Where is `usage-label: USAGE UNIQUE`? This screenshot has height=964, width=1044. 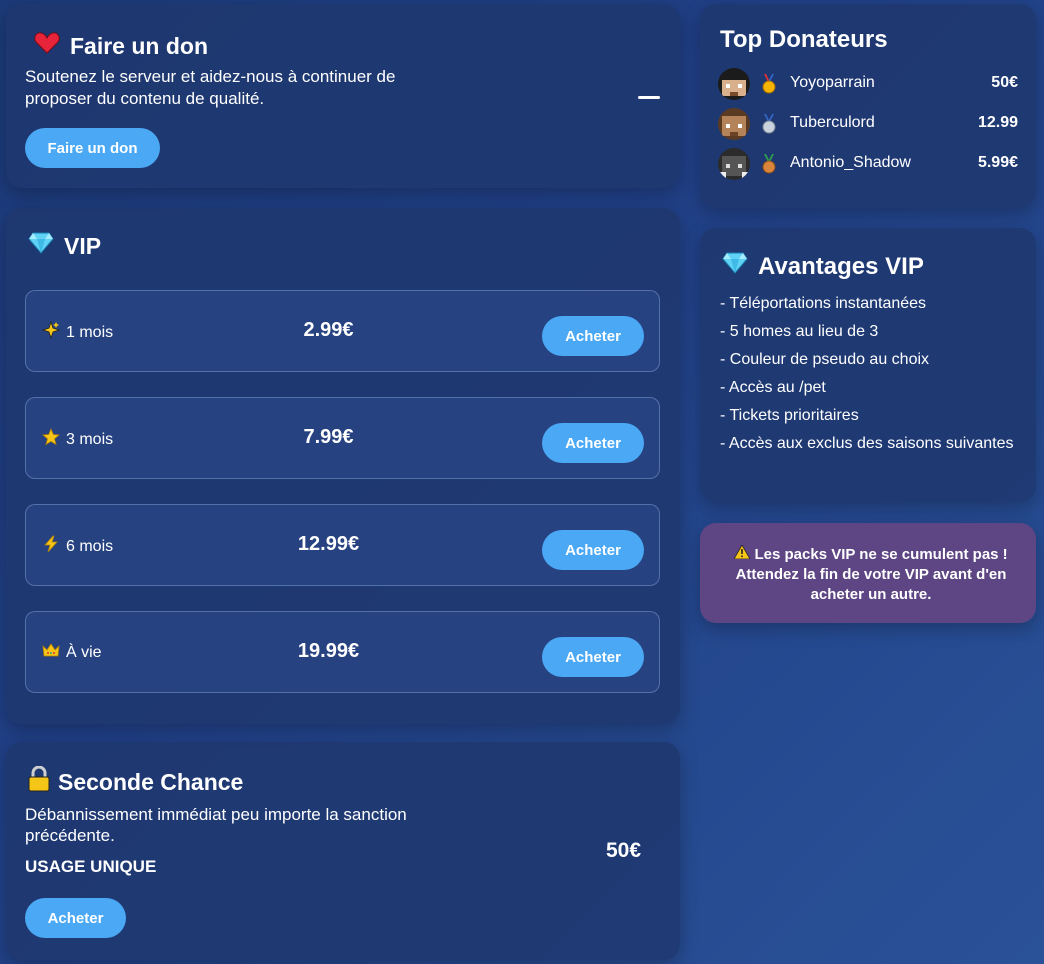
usage-label: USAGE UNIQUE is located at coordinates (91, 866).